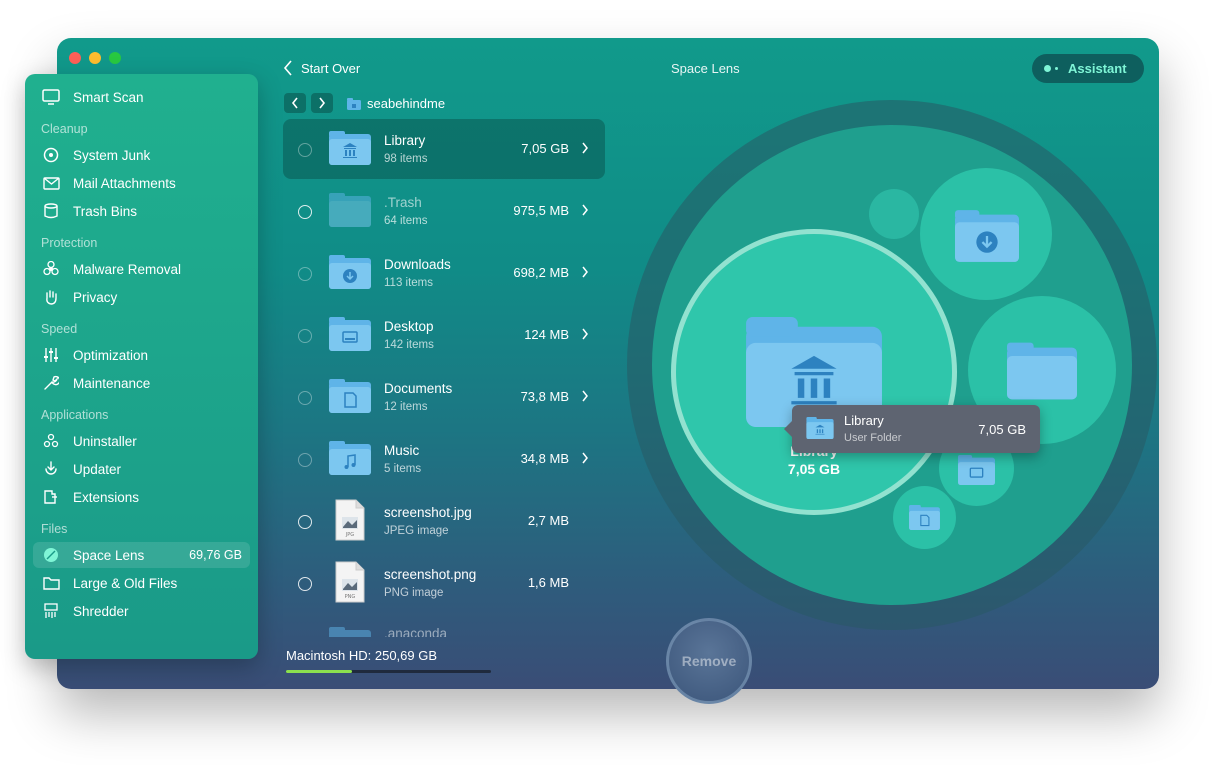 The width and height of the screenshot is (1216, 765). Describe the element at coordinates (51, 355) in the screenshot. I see `sliders-icon` at that location.